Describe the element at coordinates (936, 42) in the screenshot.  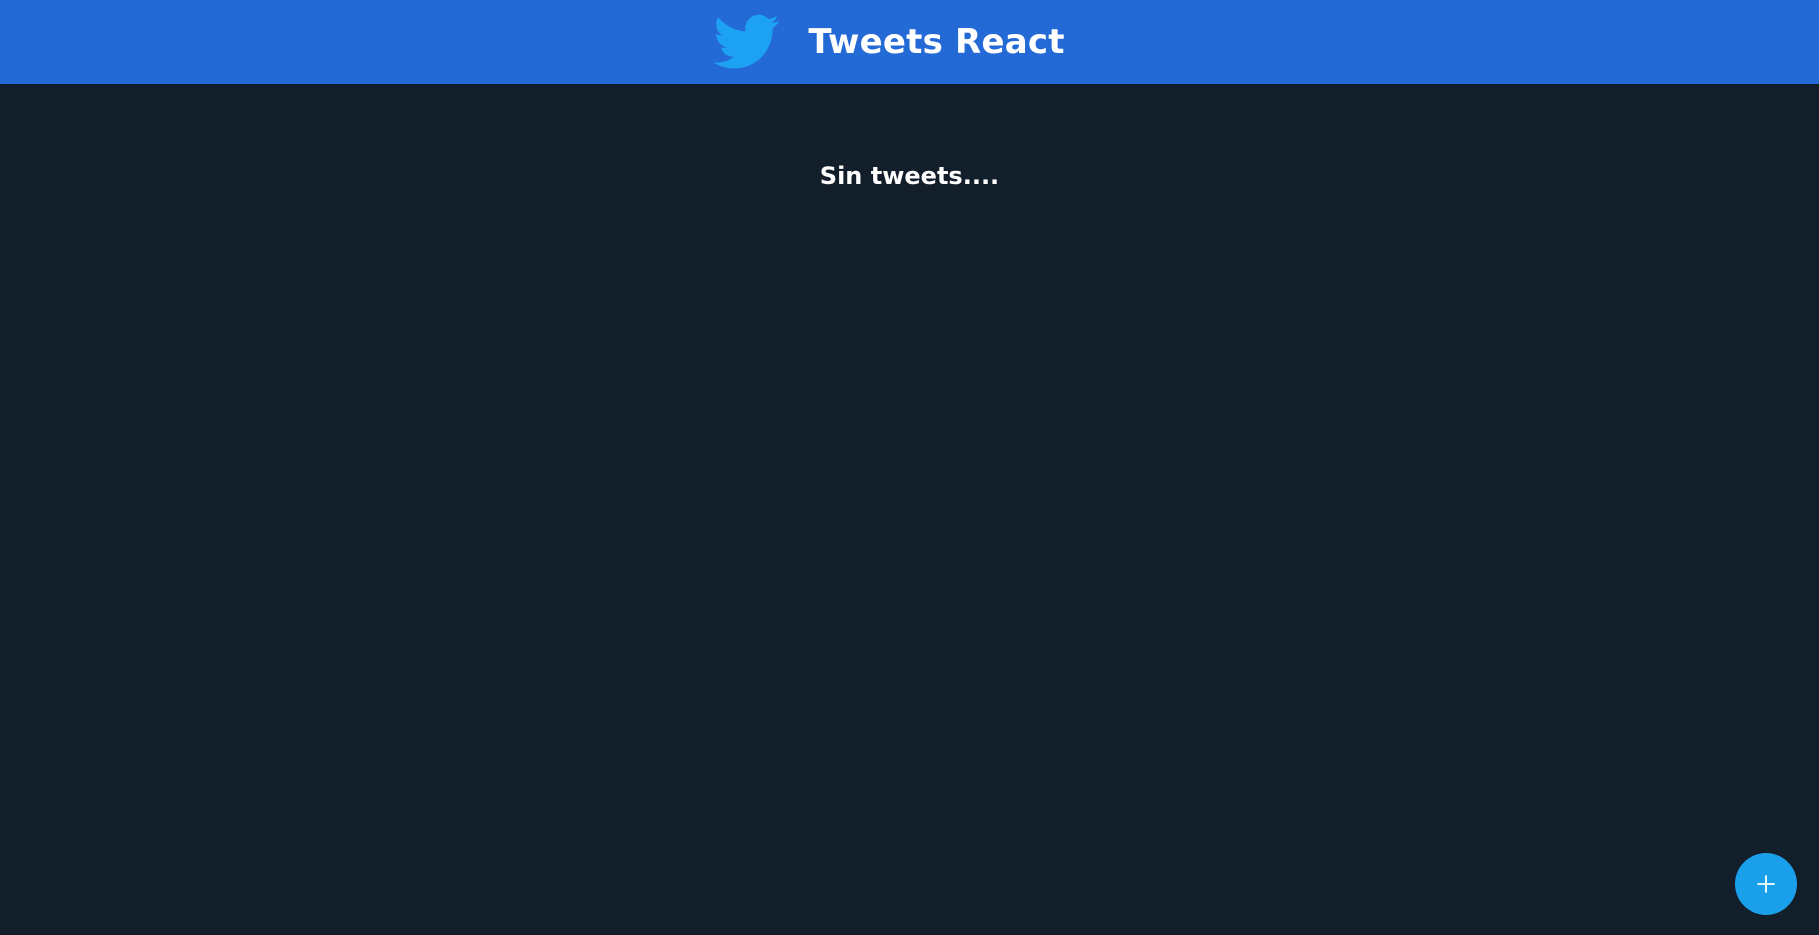
I see `app-title: Tweets React` at that location.